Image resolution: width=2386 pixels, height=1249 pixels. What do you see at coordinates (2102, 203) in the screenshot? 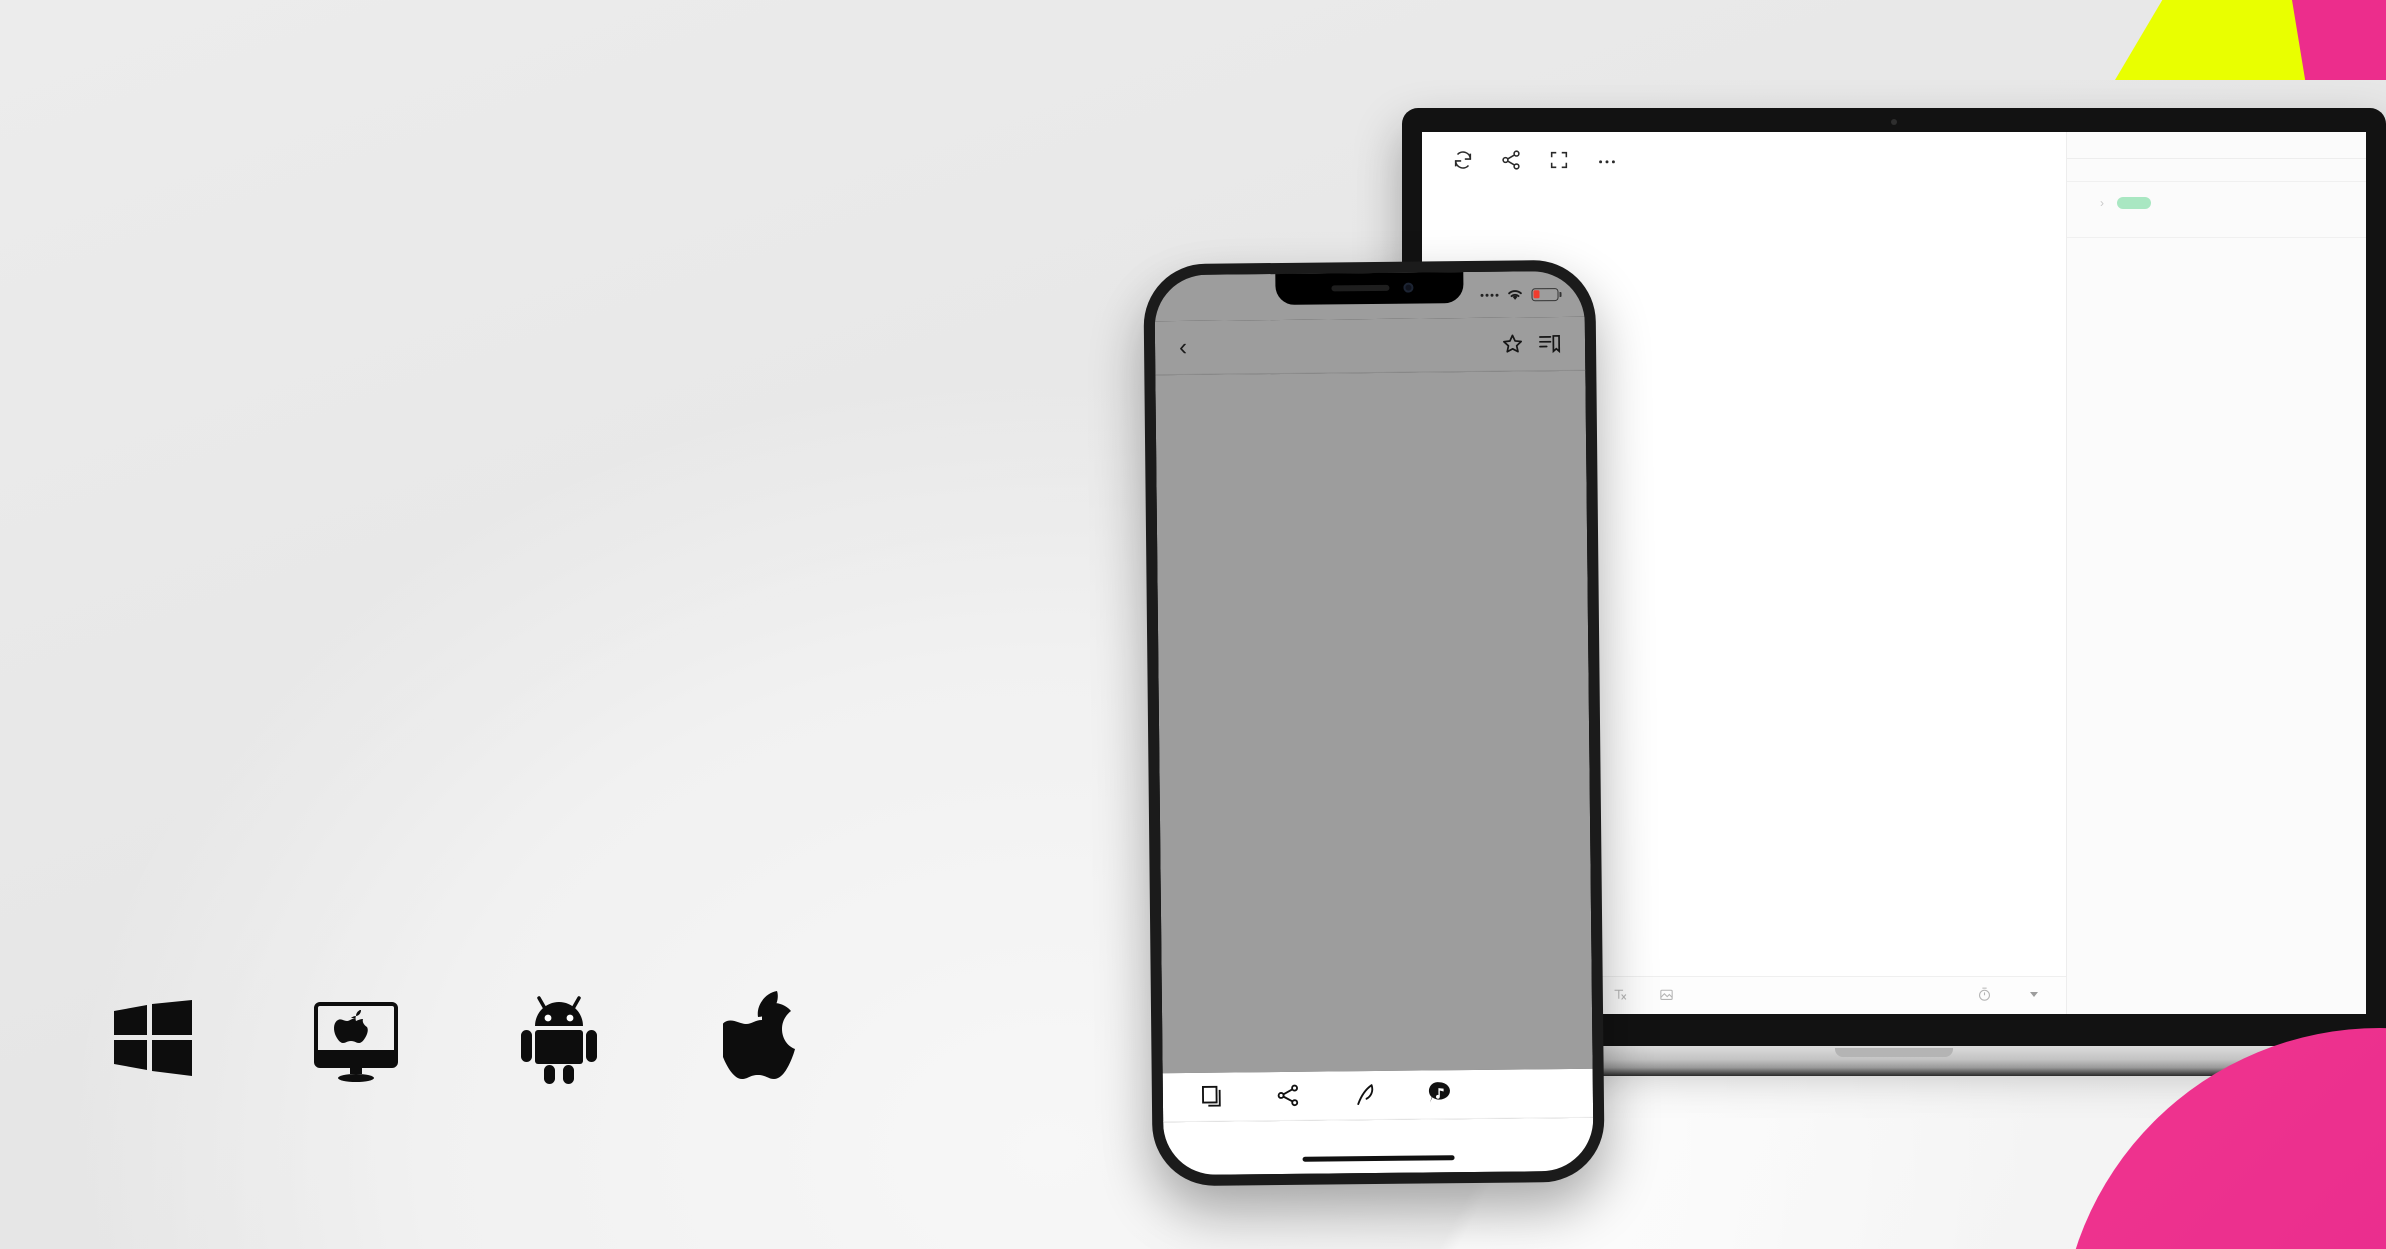
I see `chevron-right-icon: ›` at bounding box center [2102, 203].